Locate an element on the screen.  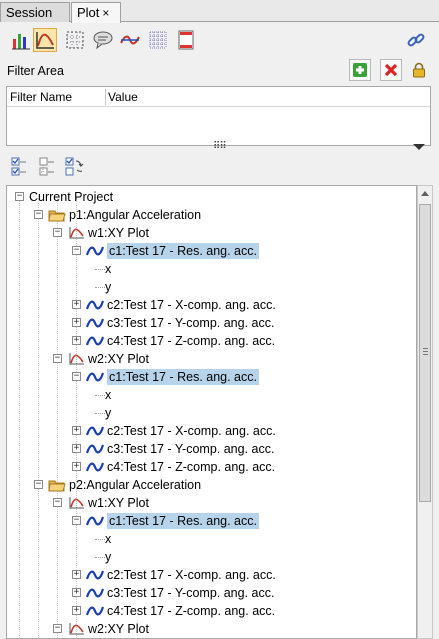
tab-plot: Plot × is located at coordinates (96, 12).